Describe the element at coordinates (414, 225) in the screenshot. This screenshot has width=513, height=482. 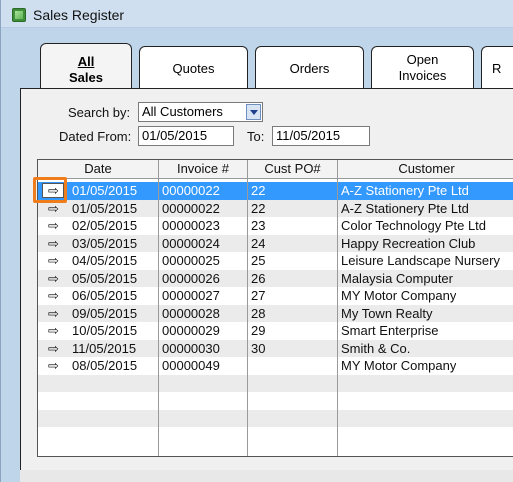
I see `cell-customer: Color Technology Pte Ltd` at that location.